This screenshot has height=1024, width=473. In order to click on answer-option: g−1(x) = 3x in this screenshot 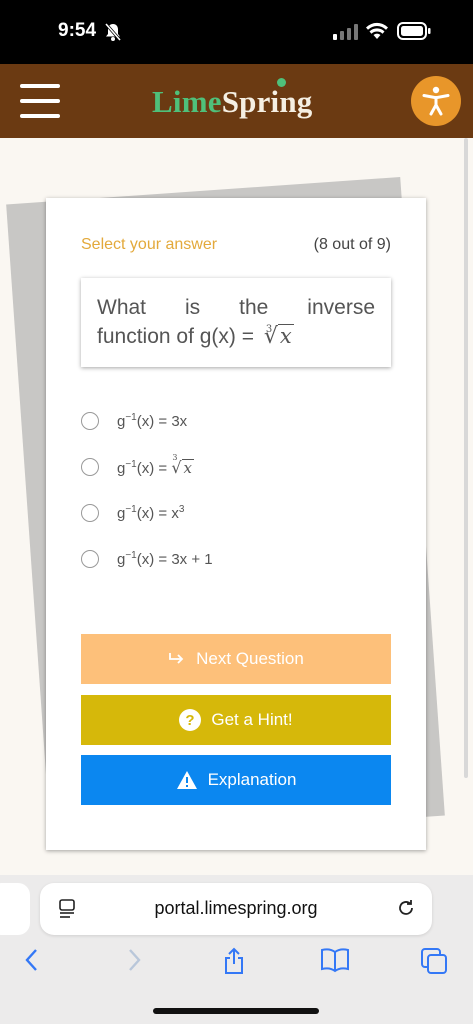, I will do `click(134, 421)`.